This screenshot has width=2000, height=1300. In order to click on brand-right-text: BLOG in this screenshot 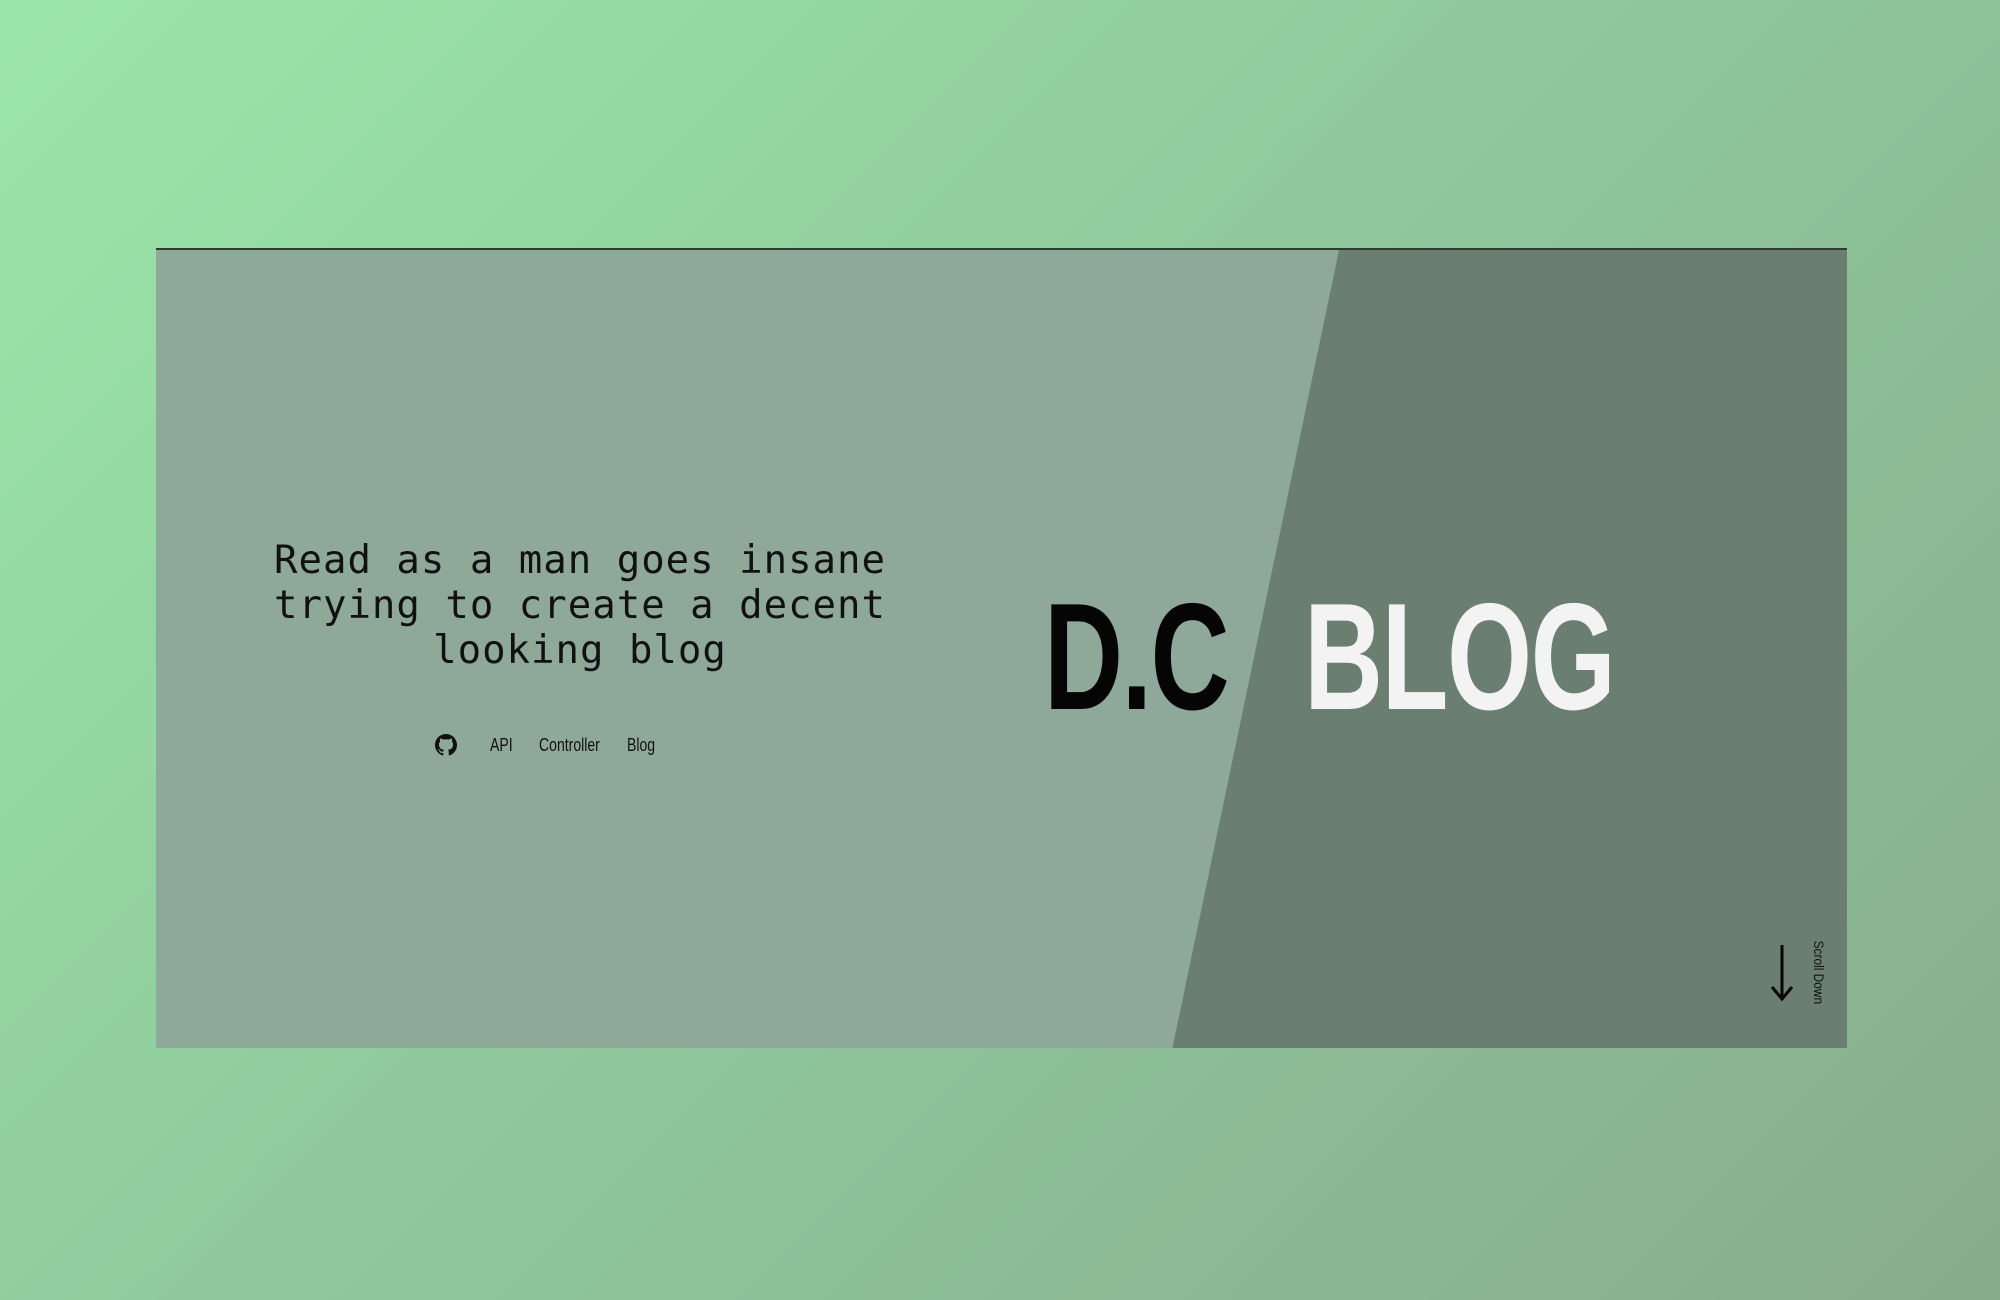, I will do `click(1460, 657)`.